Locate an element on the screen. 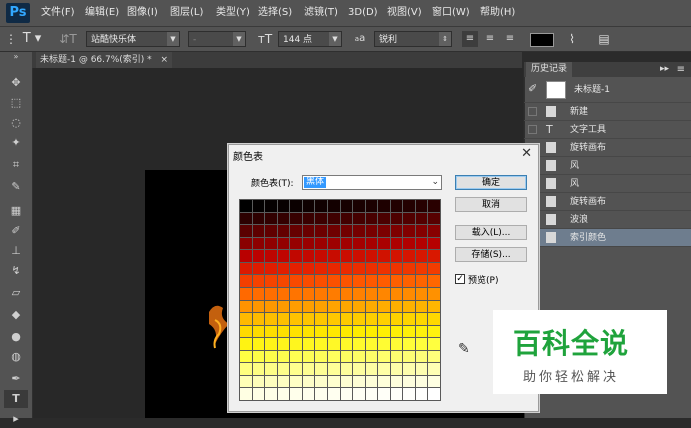 Image resolution: width=691 pixels, height=428 pixels. pen-tool-icon: ✒ is located at coordinates (16, 379).